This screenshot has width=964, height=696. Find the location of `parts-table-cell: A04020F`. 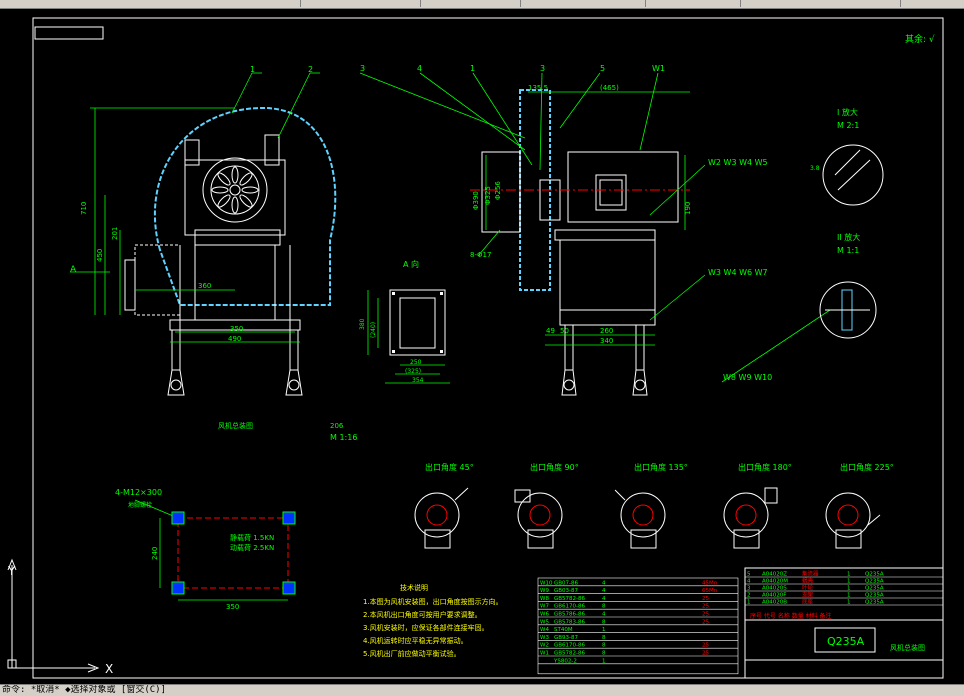

parts-table-cell: A04020F is located at coordinates (774, 596).